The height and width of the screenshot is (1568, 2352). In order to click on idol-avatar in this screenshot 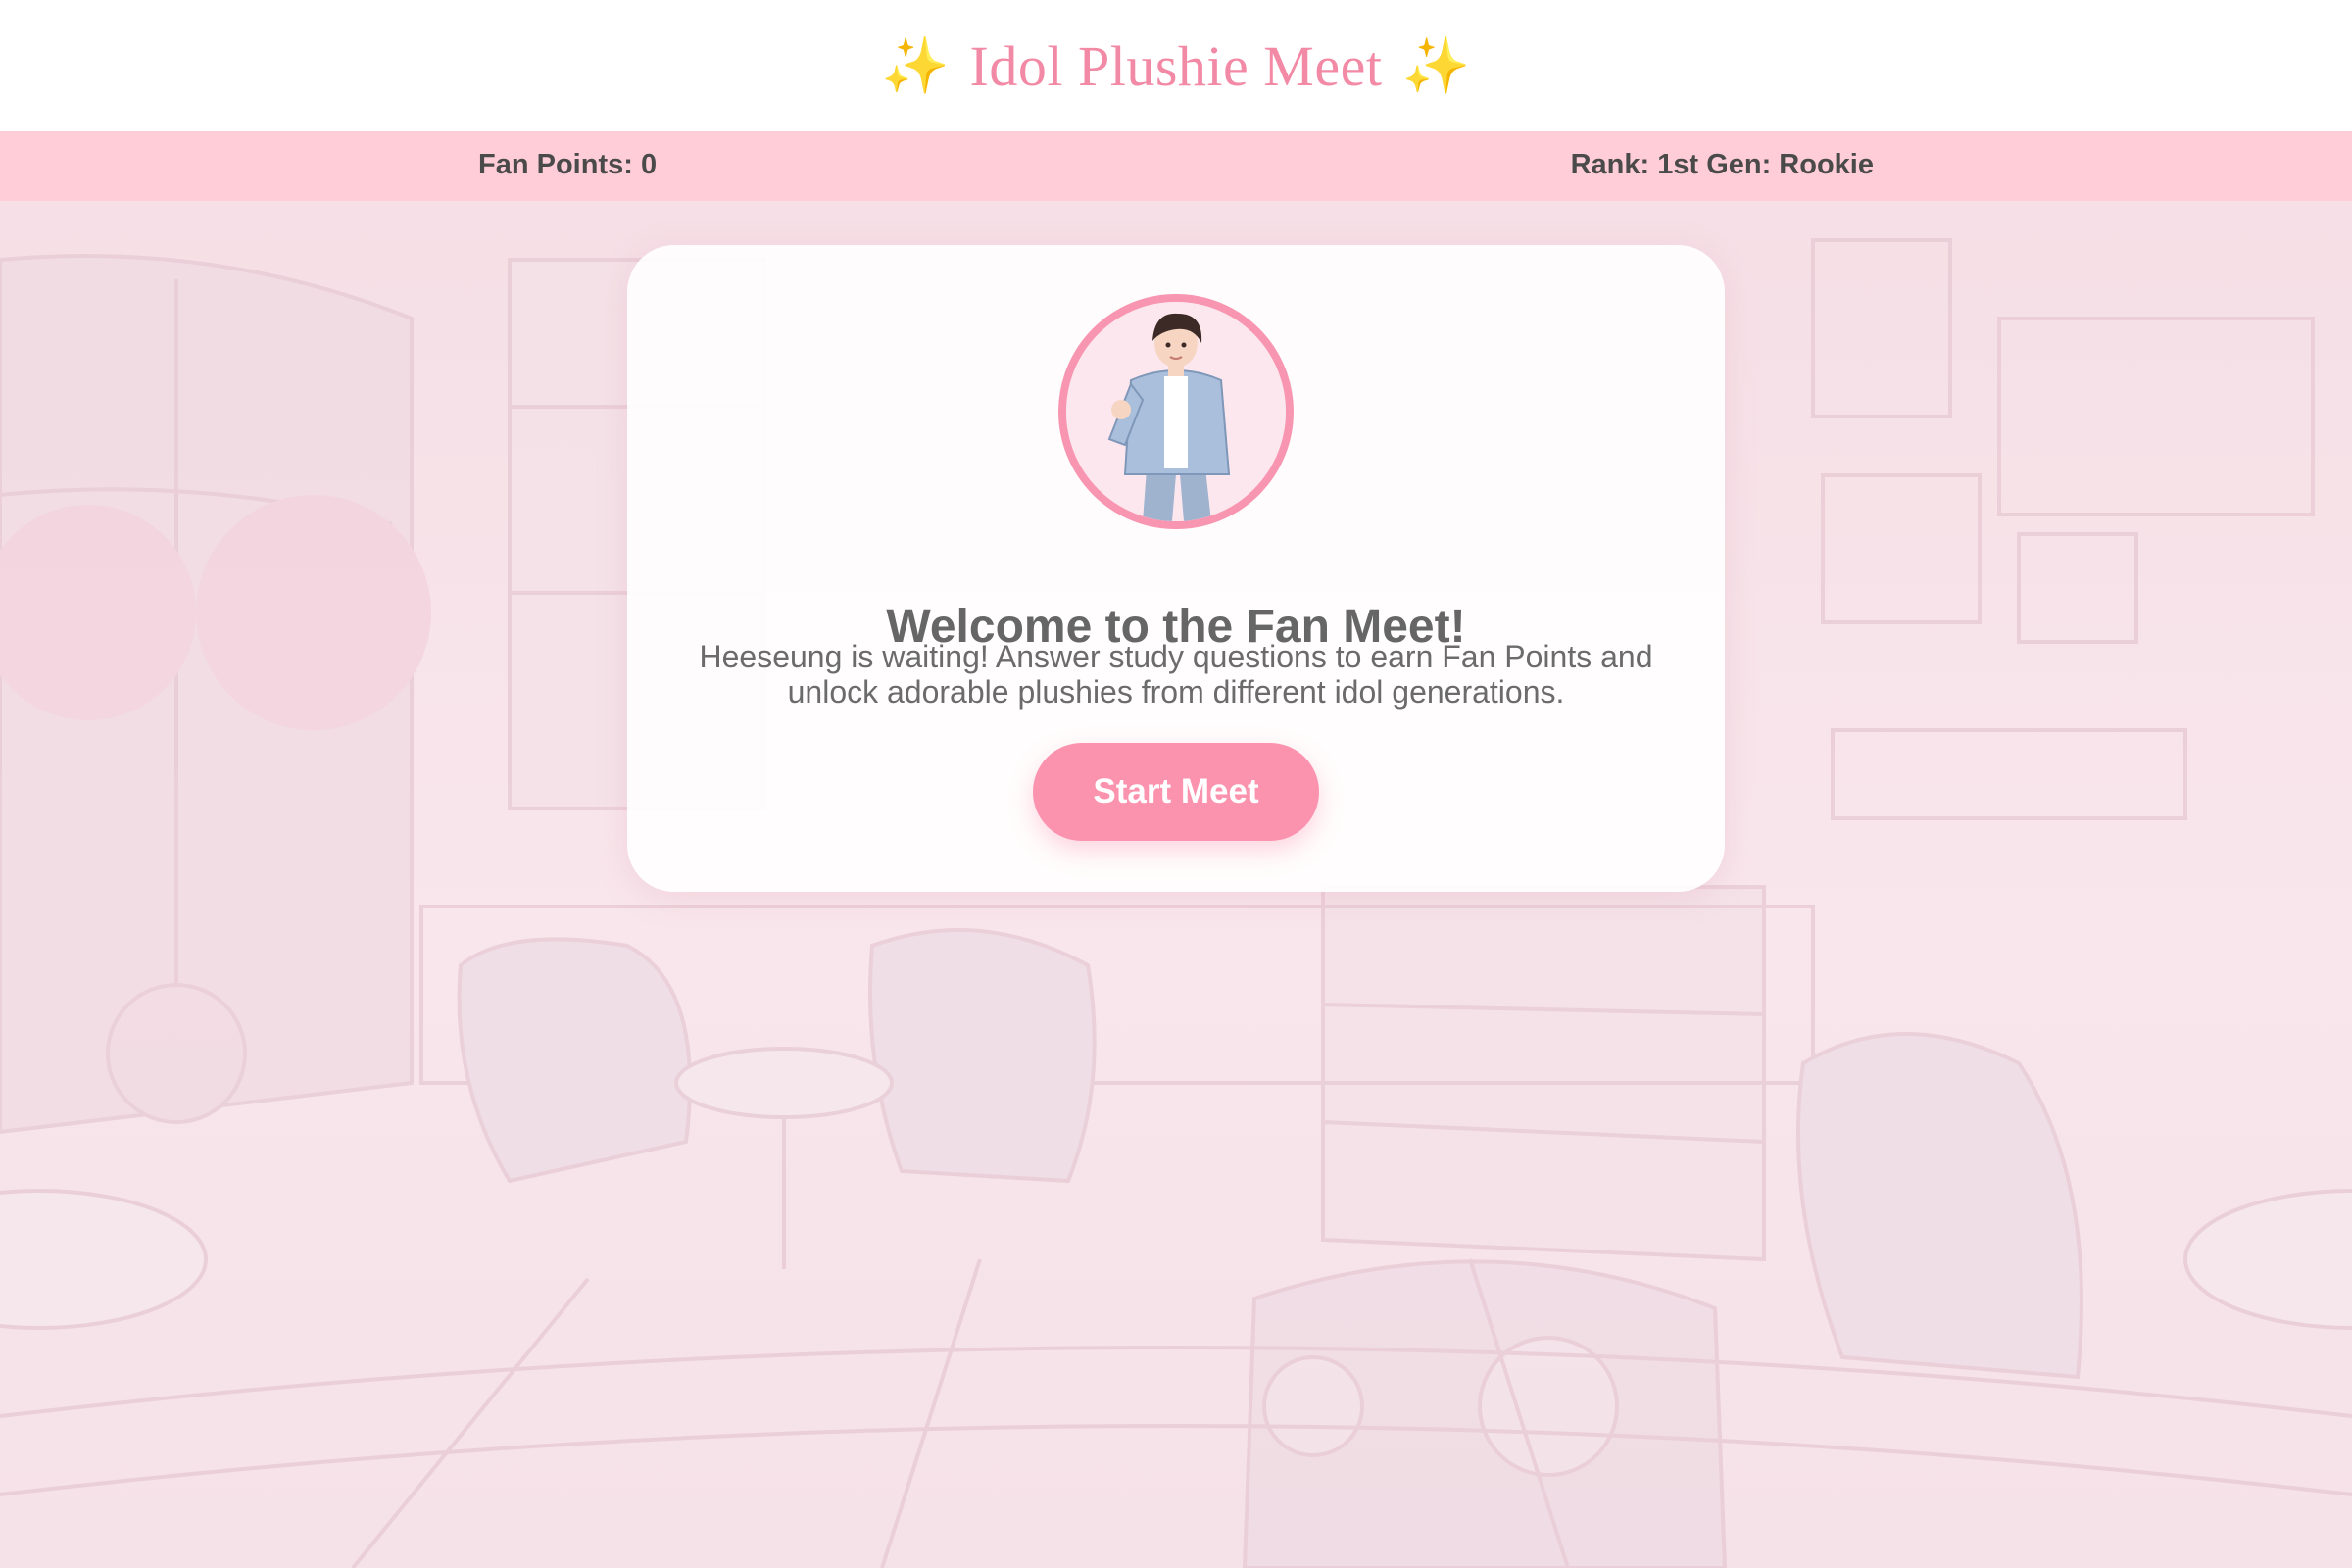, I will do `click(1176, 411)`.